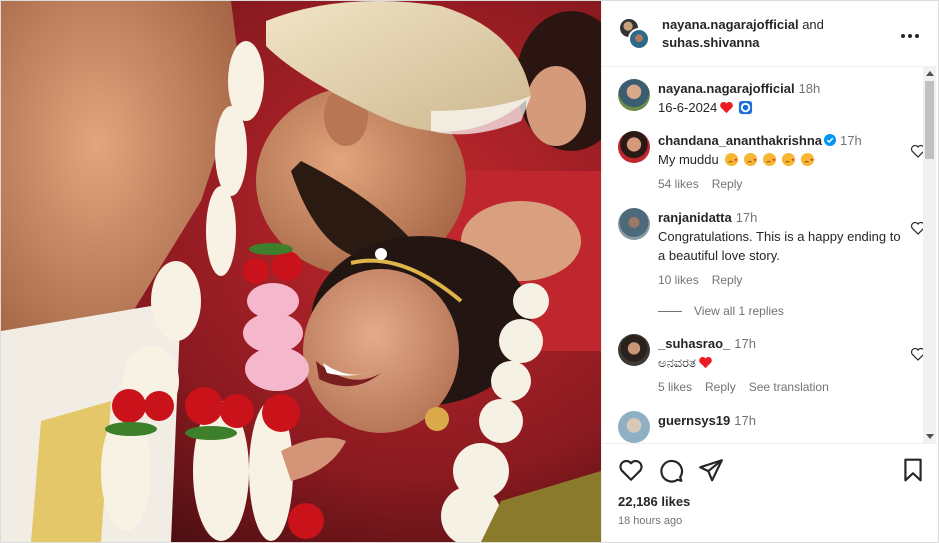  I want to click on see-translation-button: See translation, so click(789, 387).